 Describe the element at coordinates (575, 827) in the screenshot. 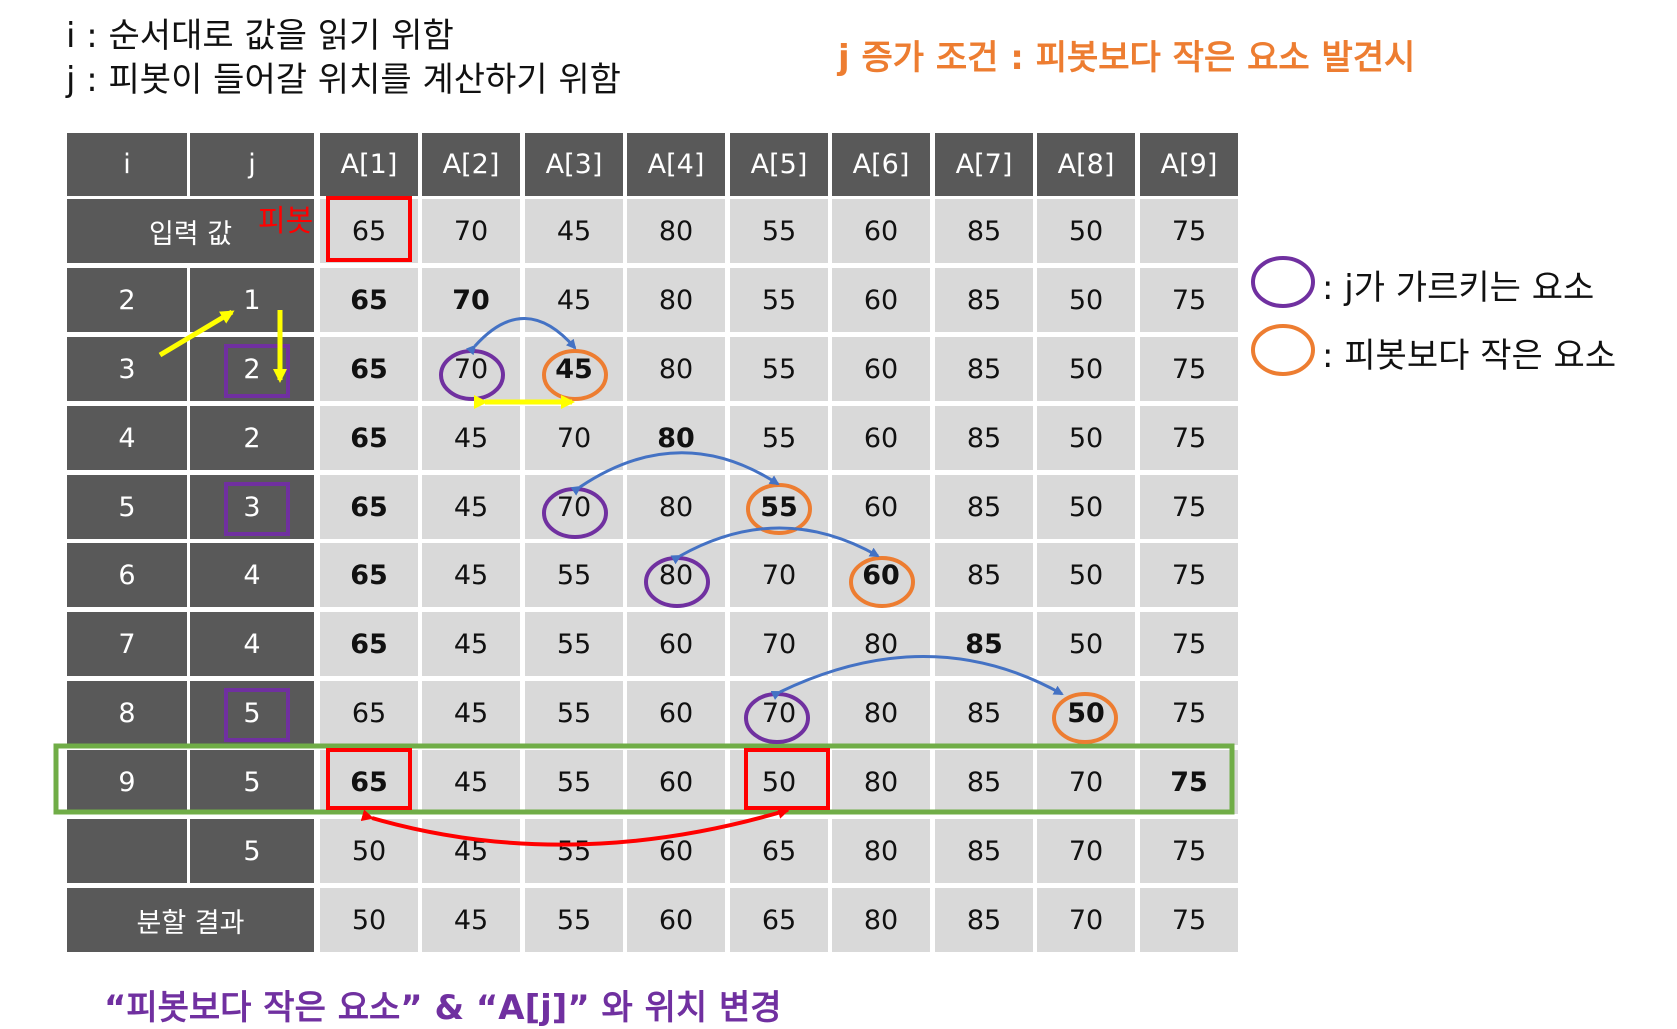

I see `pivot-swap-arrow` at that location.